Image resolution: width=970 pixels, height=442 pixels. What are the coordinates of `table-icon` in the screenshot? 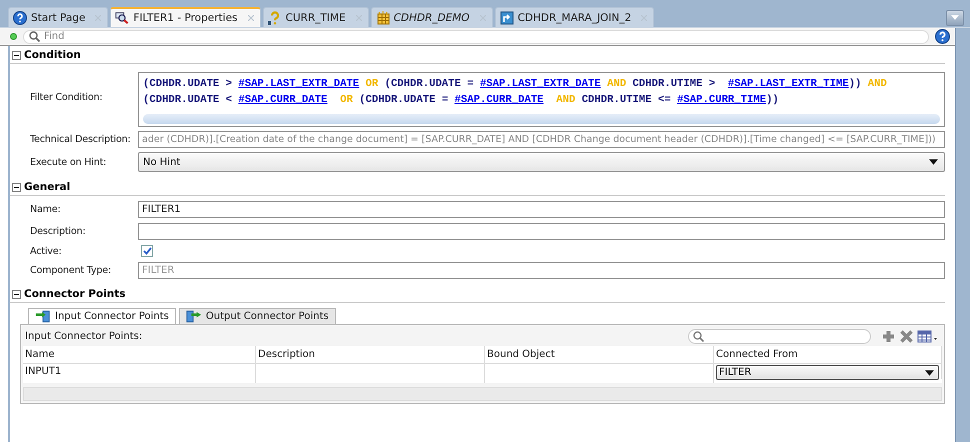 It's located at (383, 17).